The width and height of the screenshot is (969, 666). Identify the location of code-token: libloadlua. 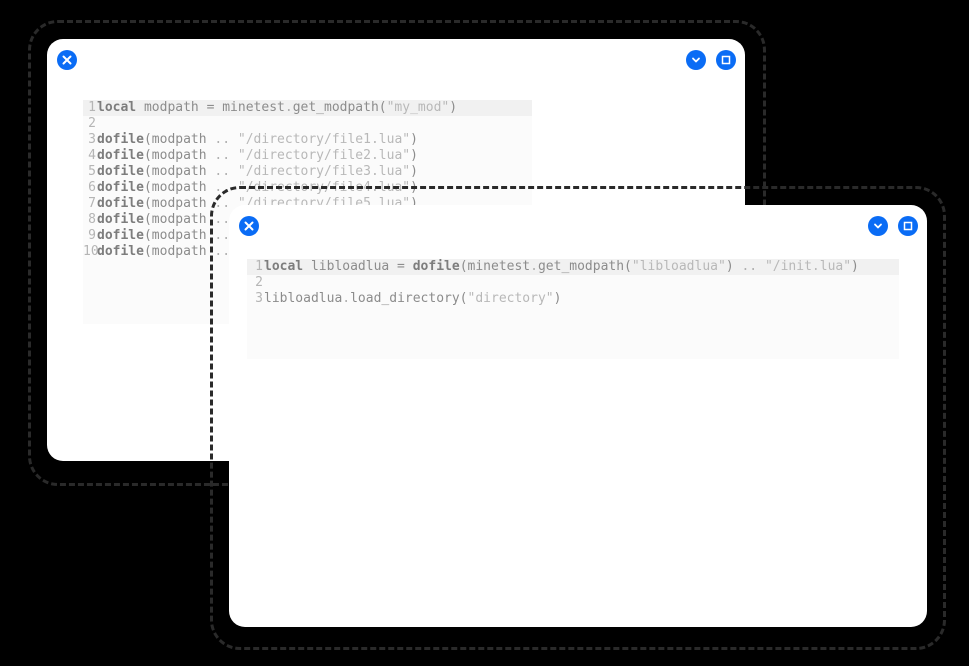
(303, 298).